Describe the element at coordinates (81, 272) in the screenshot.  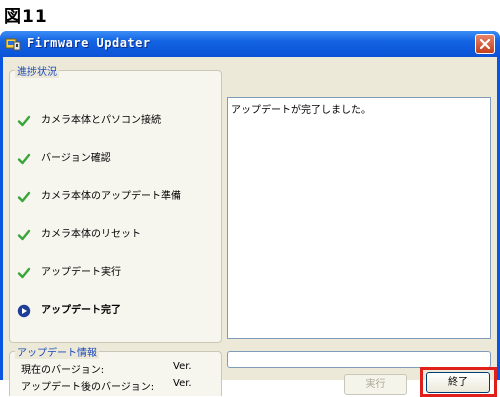
I see `step-label: アップデート実行` at that location.